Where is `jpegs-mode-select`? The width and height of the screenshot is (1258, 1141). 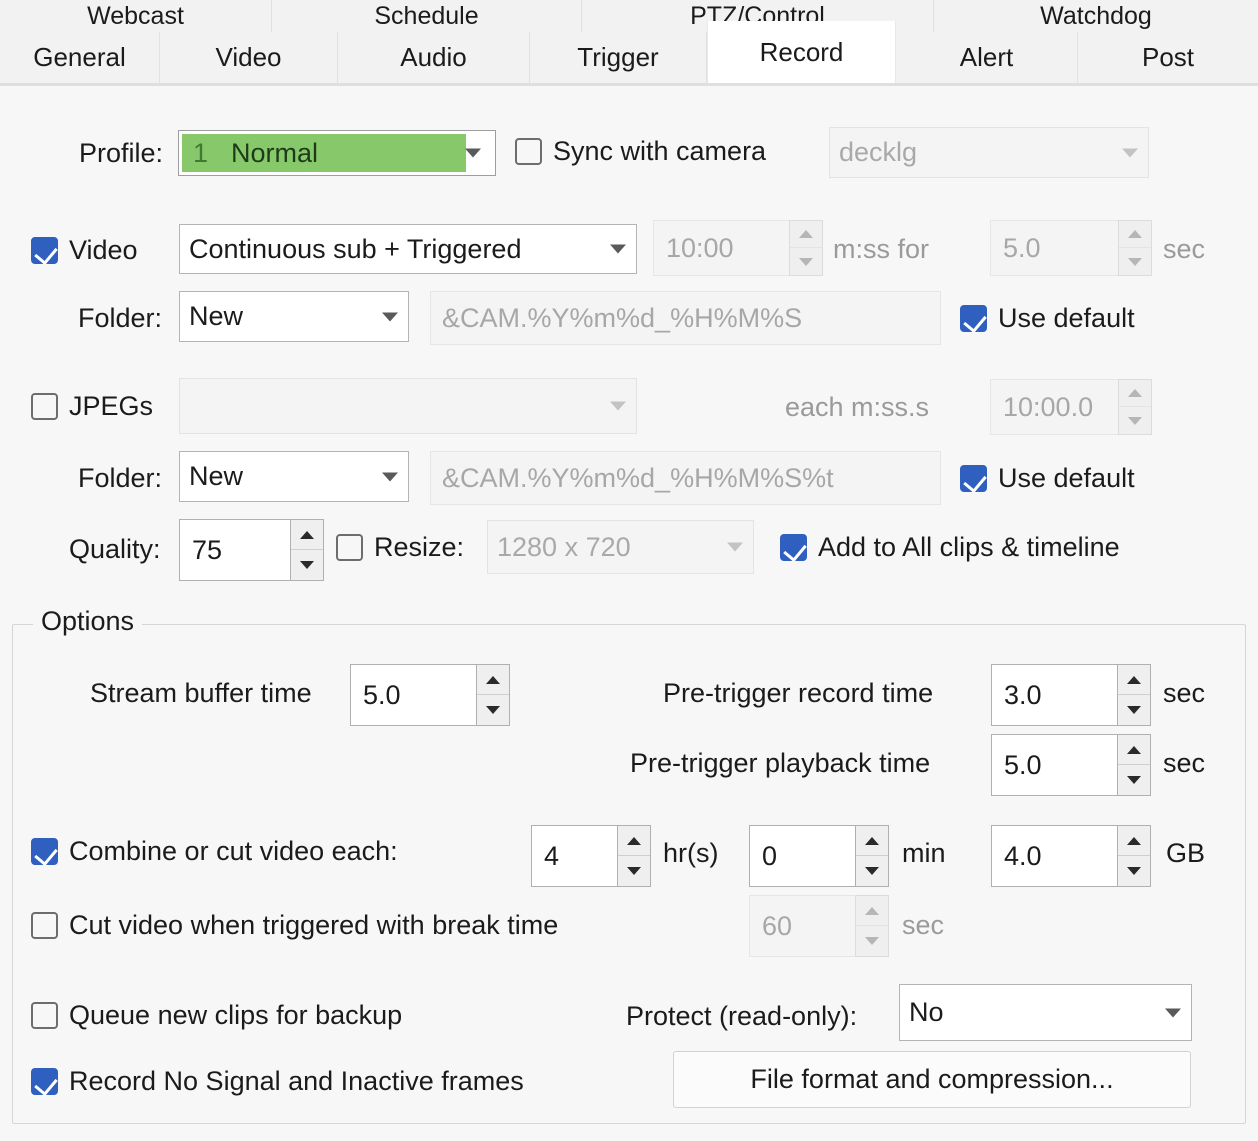
jpegs-mode-select is located at coordinates (408, 406).